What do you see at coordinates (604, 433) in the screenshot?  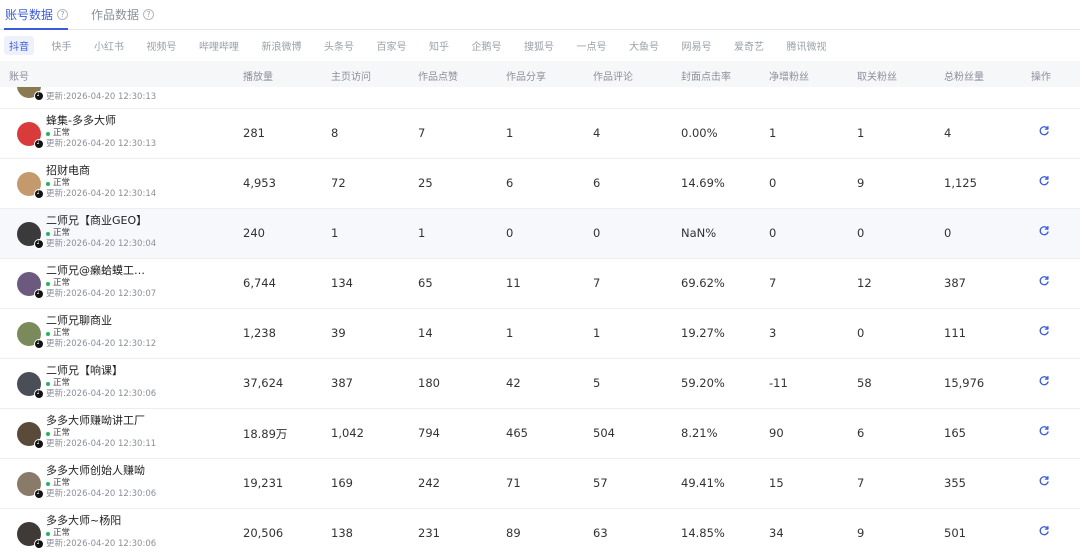 I see `cell-comments: 504` at bounding box center [604, 433].